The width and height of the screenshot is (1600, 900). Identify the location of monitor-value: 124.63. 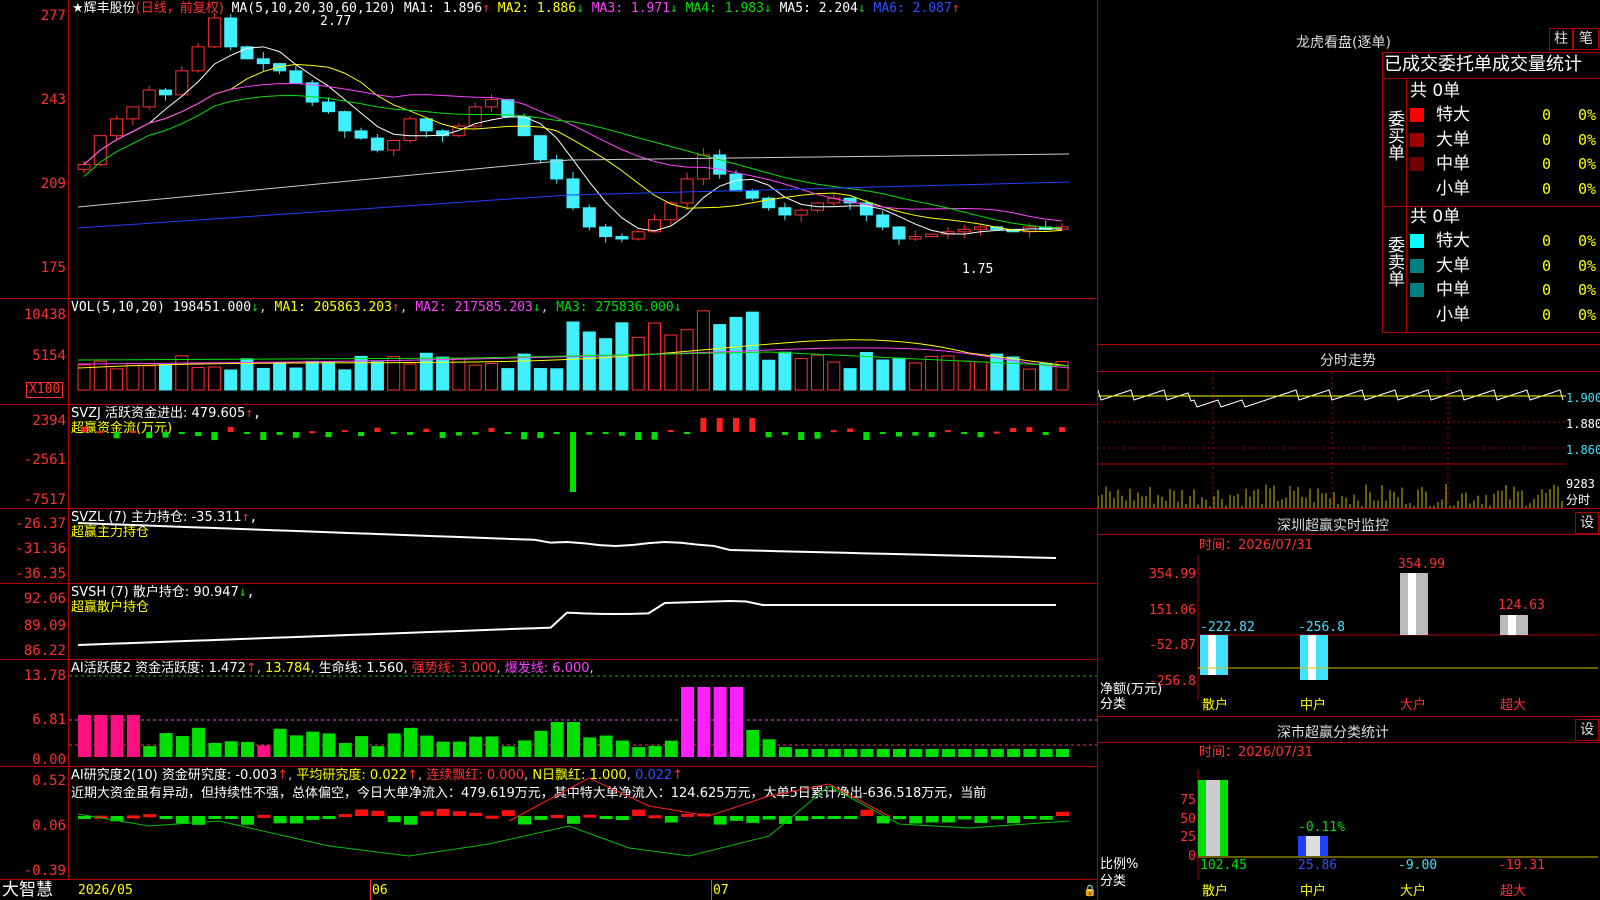
(1521, 605).